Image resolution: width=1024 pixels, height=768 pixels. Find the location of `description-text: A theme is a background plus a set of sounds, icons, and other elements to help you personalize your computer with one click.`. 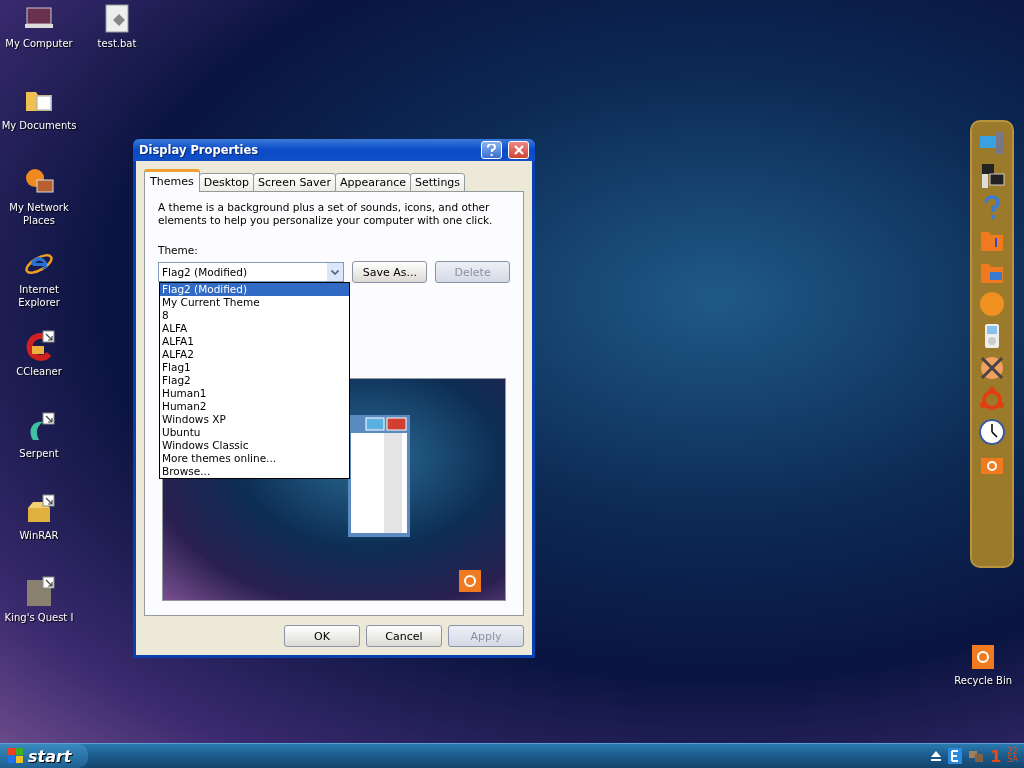

description-text: A theme is a background plus a set of sounds, icons, and other elements to help you personalize your computer with one click. is located at coordinates (326, 214).